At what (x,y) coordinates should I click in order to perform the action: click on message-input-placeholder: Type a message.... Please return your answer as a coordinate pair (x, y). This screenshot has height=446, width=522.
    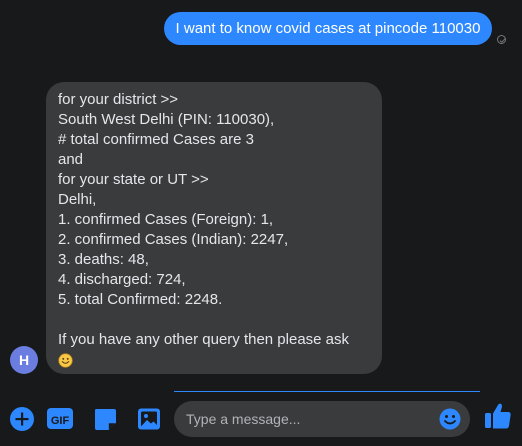
    Looking at the image, I should click on (243, 419).